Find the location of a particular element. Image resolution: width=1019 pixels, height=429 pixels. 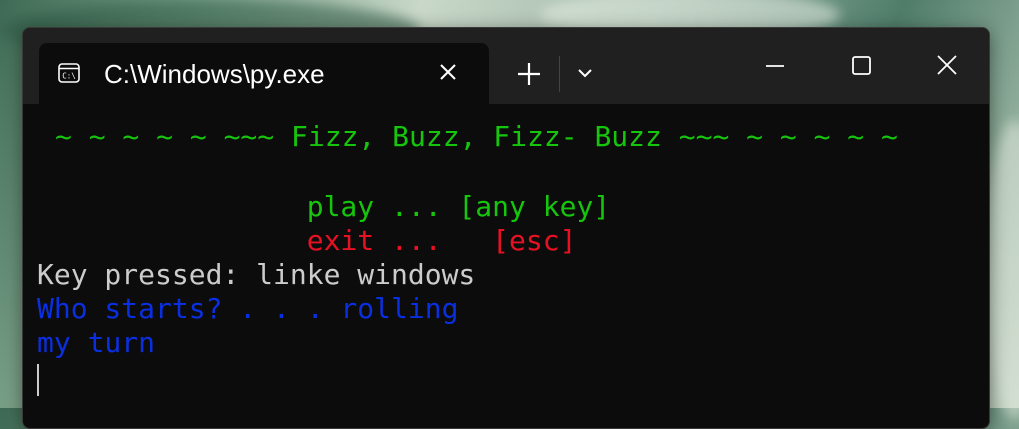

close-window-button is located at coordinates (947, 66).